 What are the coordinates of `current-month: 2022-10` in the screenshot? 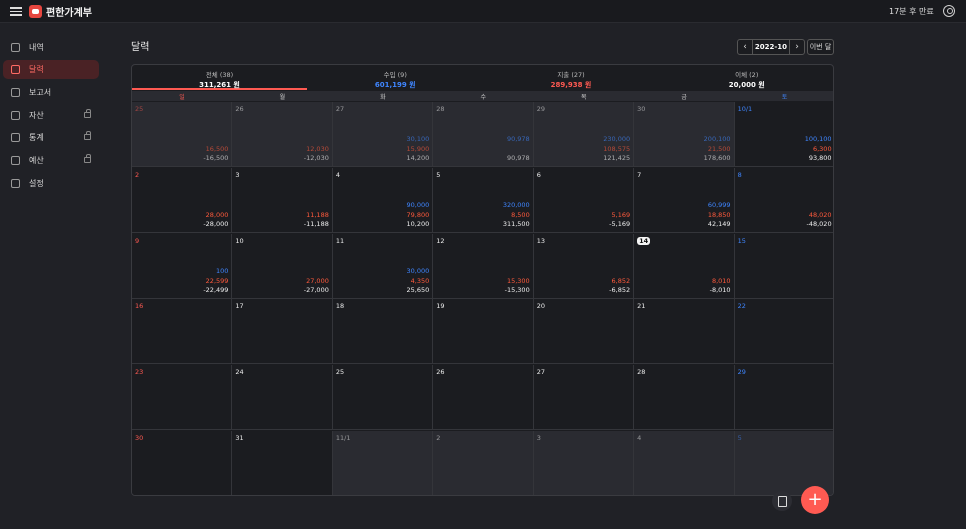 It's located at (771, 47).